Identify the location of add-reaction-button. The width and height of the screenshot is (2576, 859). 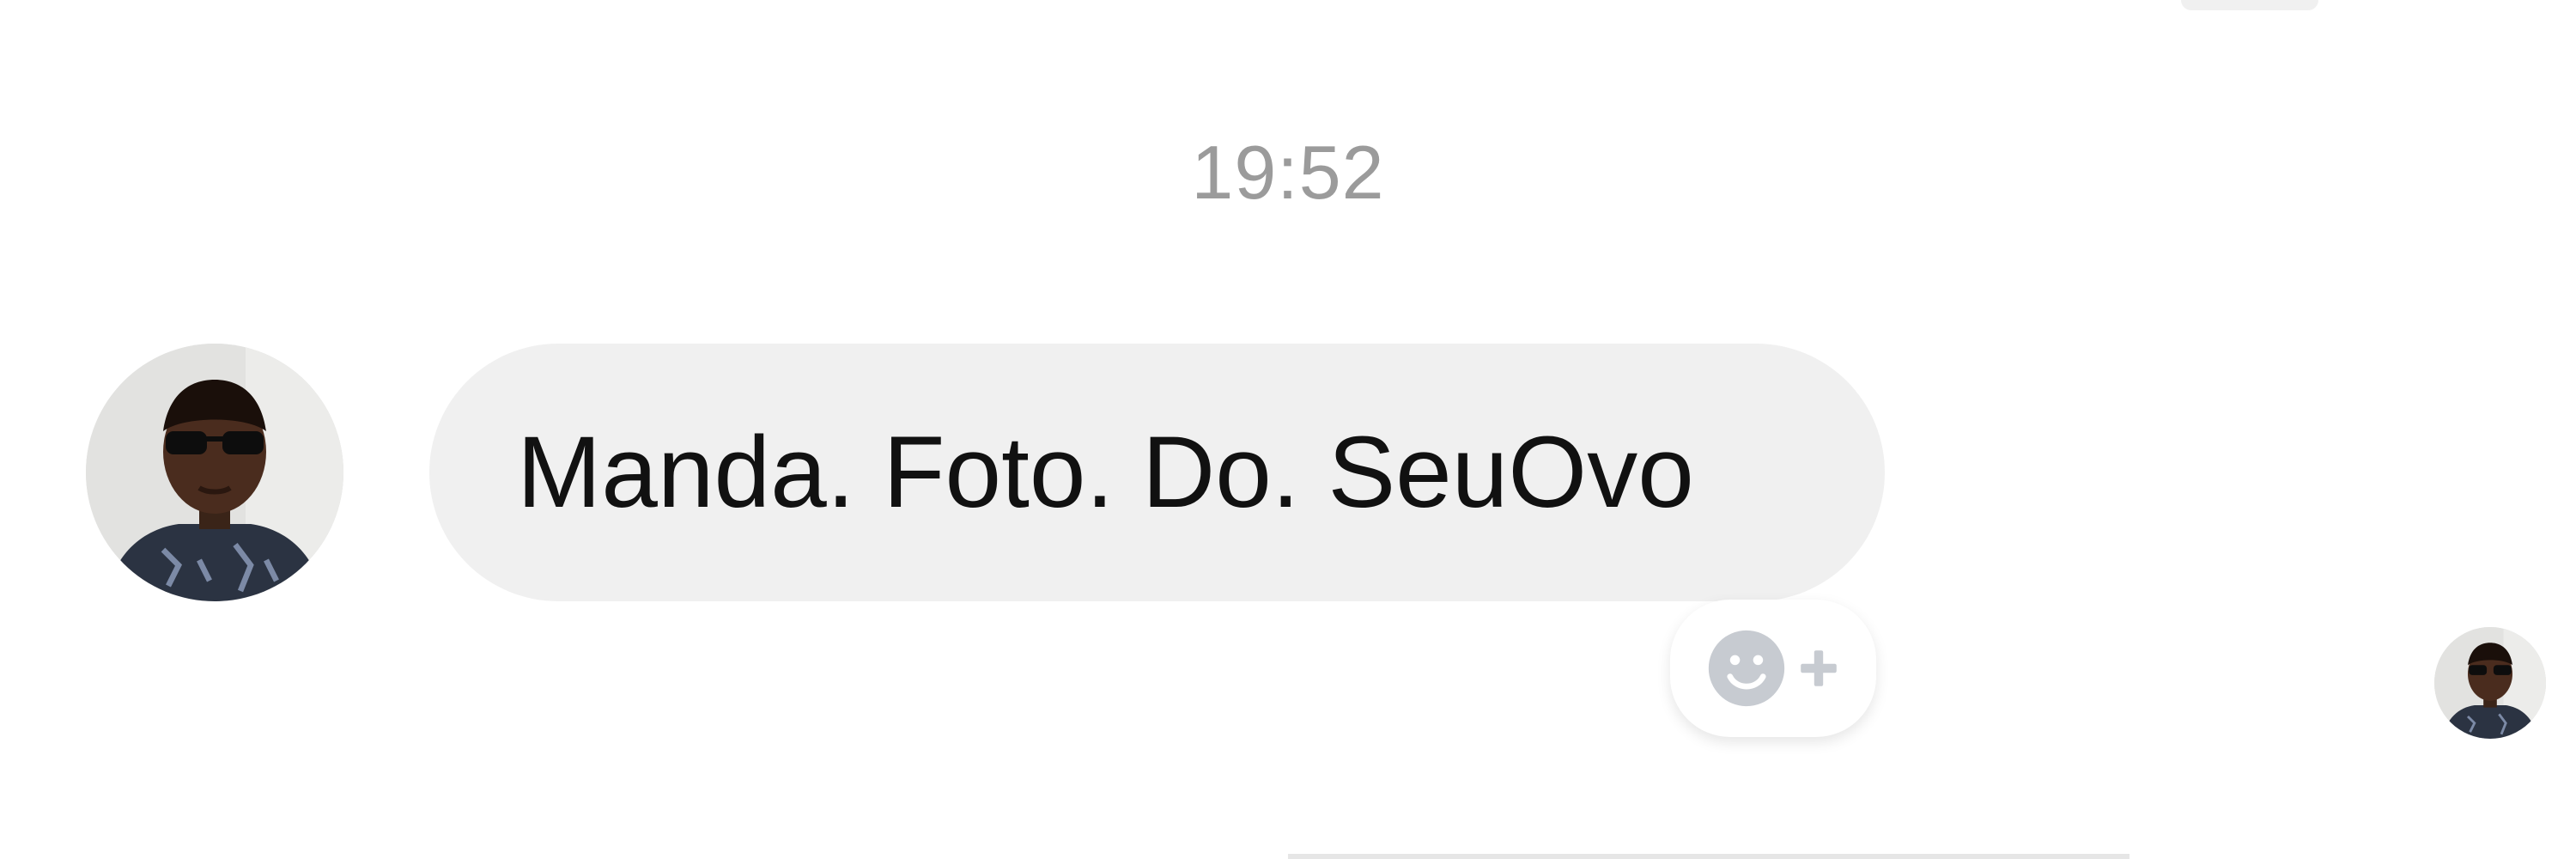
(1773, 669).